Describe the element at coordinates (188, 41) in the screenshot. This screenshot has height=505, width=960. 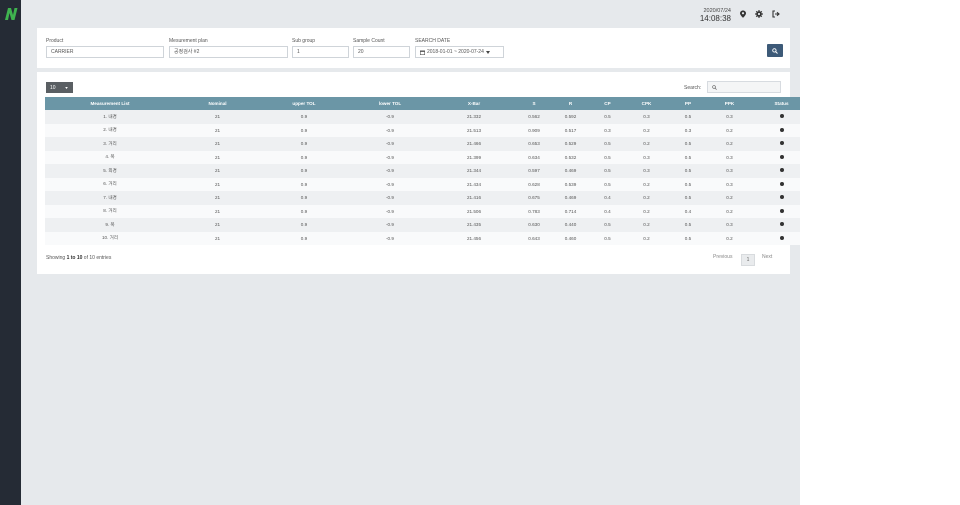
I see `plan-label: Mesurement plan` at that location.